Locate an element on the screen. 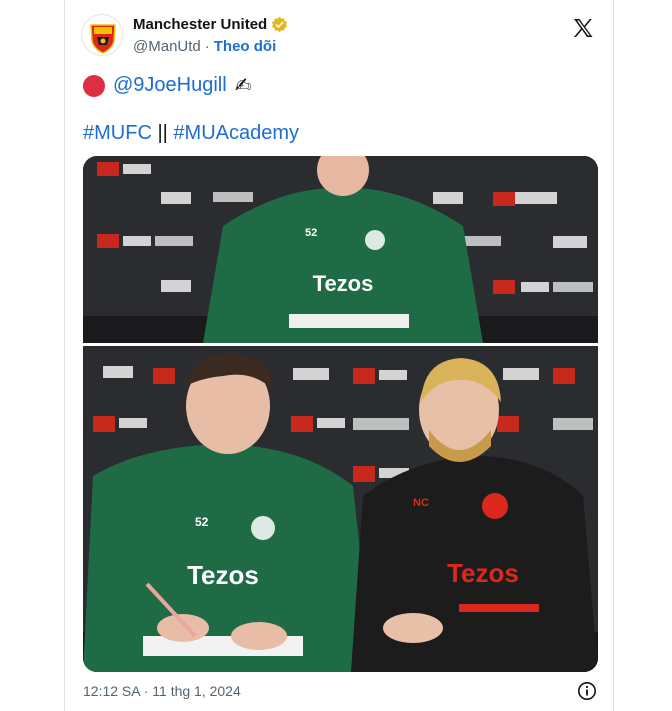 The width and height of the screenshot is (672, 711). verified-badge-icon is located at coordinates (279, 24).